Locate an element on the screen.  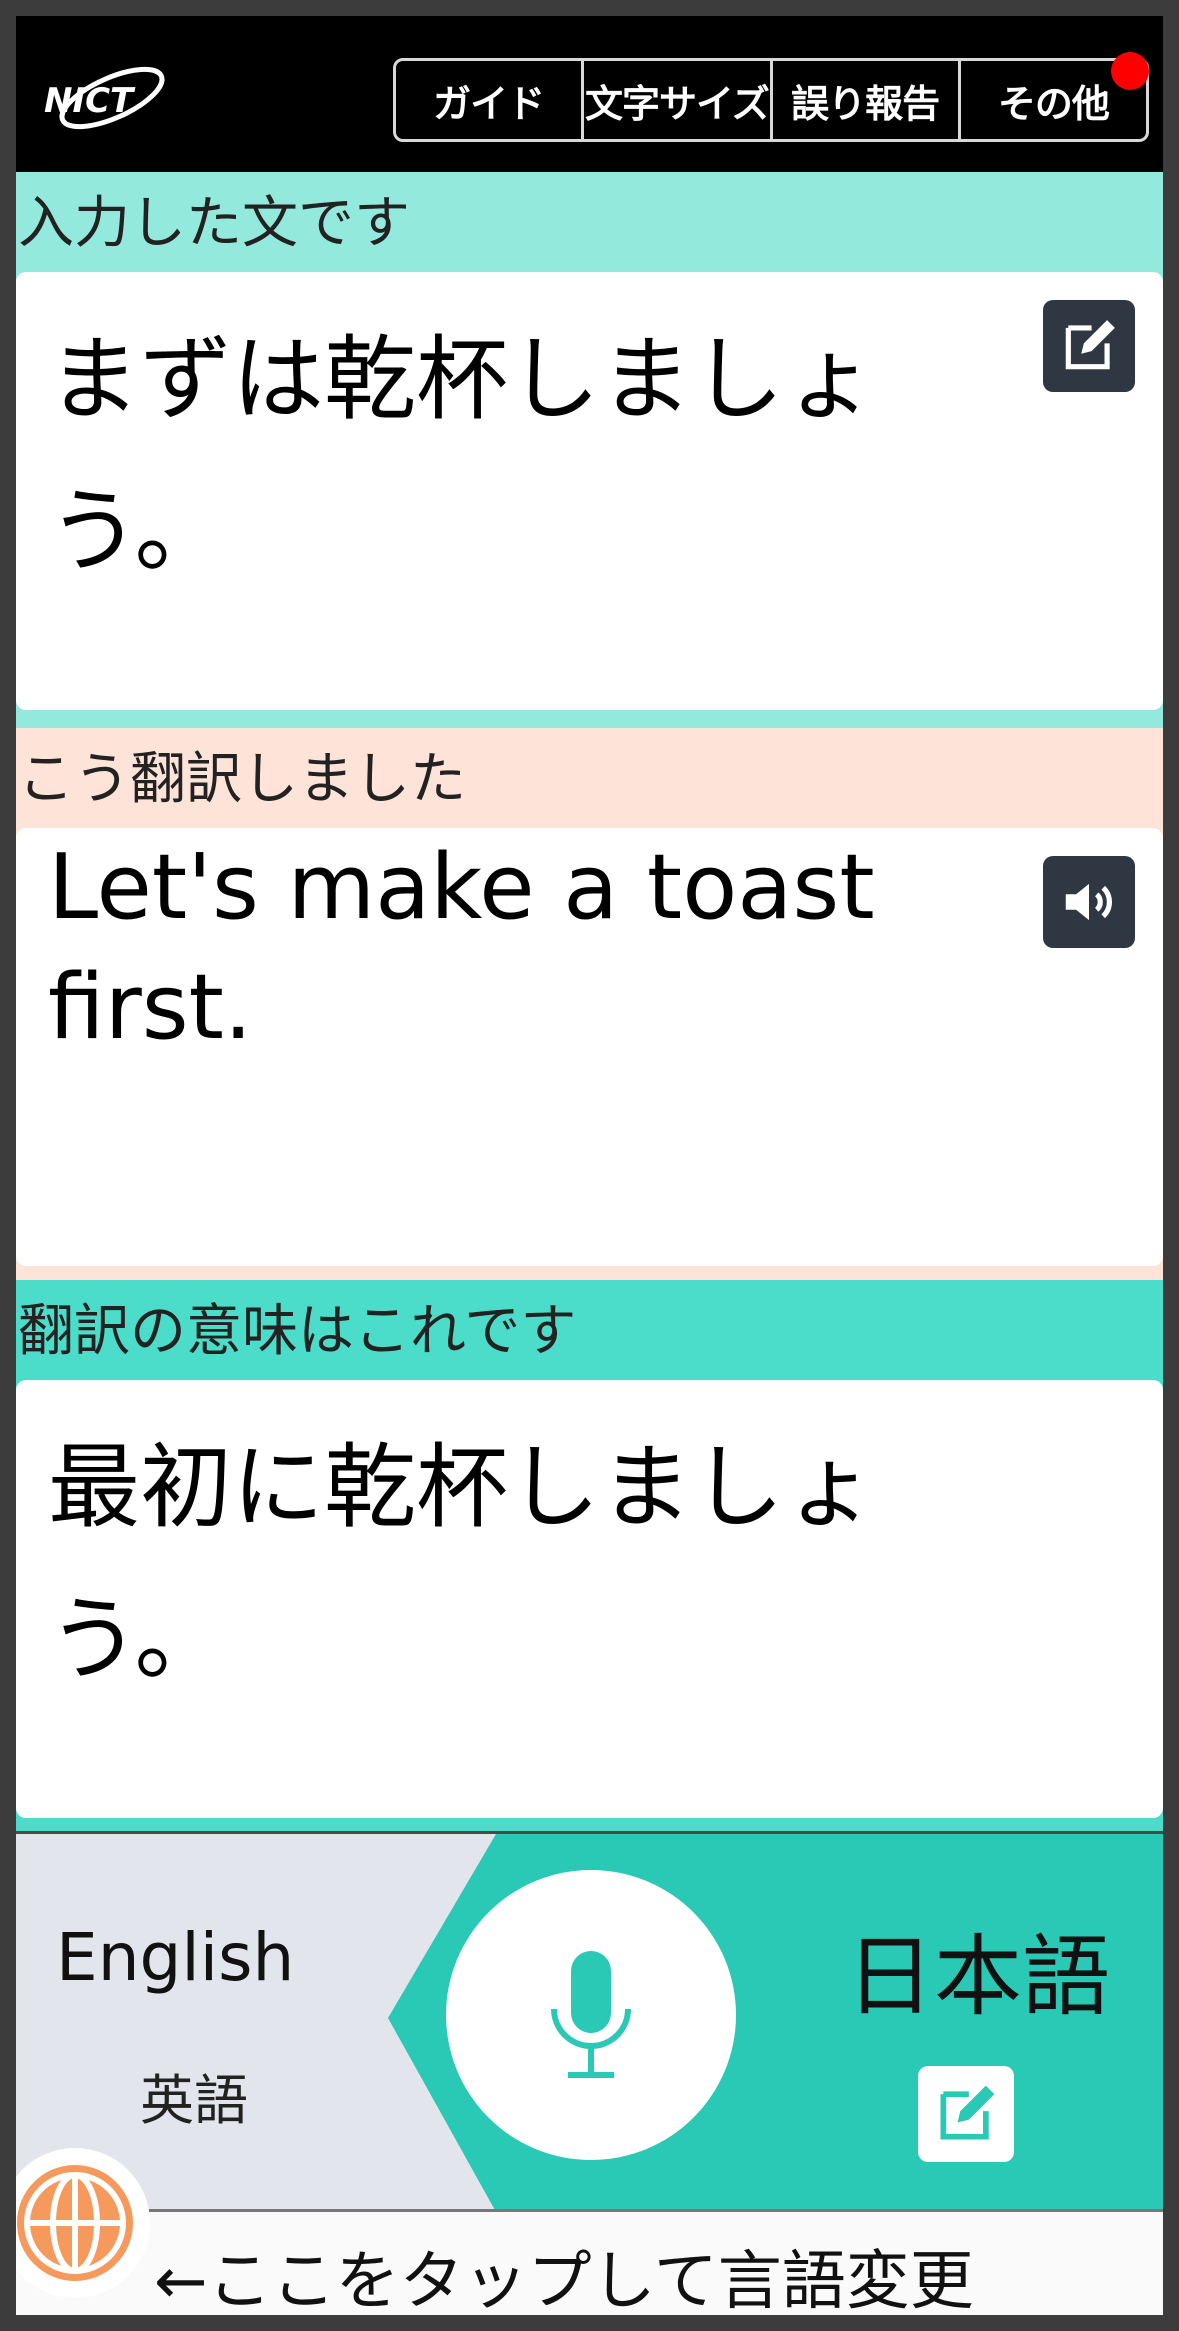
edit-input-button is located at coordinates (1089, 346).